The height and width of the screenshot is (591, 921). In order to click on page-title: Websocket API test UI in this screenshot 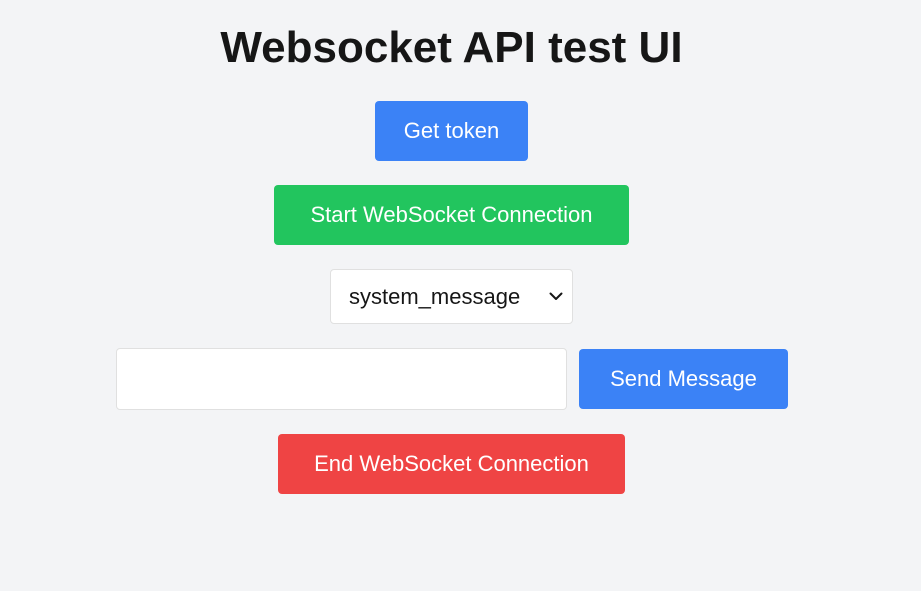, I will do `click(451, 47)`.